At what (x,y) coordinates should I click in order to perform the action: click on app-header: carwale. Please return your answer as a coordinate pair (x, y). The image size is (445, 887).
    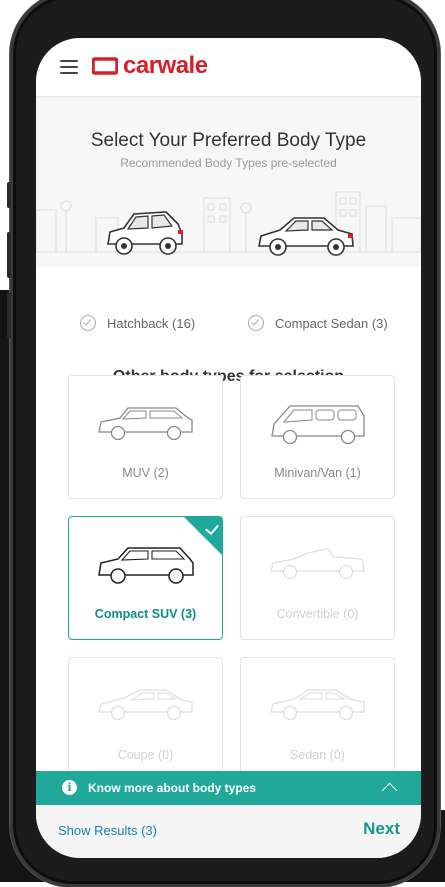
    Looking at the image, I should click on (228, 67).